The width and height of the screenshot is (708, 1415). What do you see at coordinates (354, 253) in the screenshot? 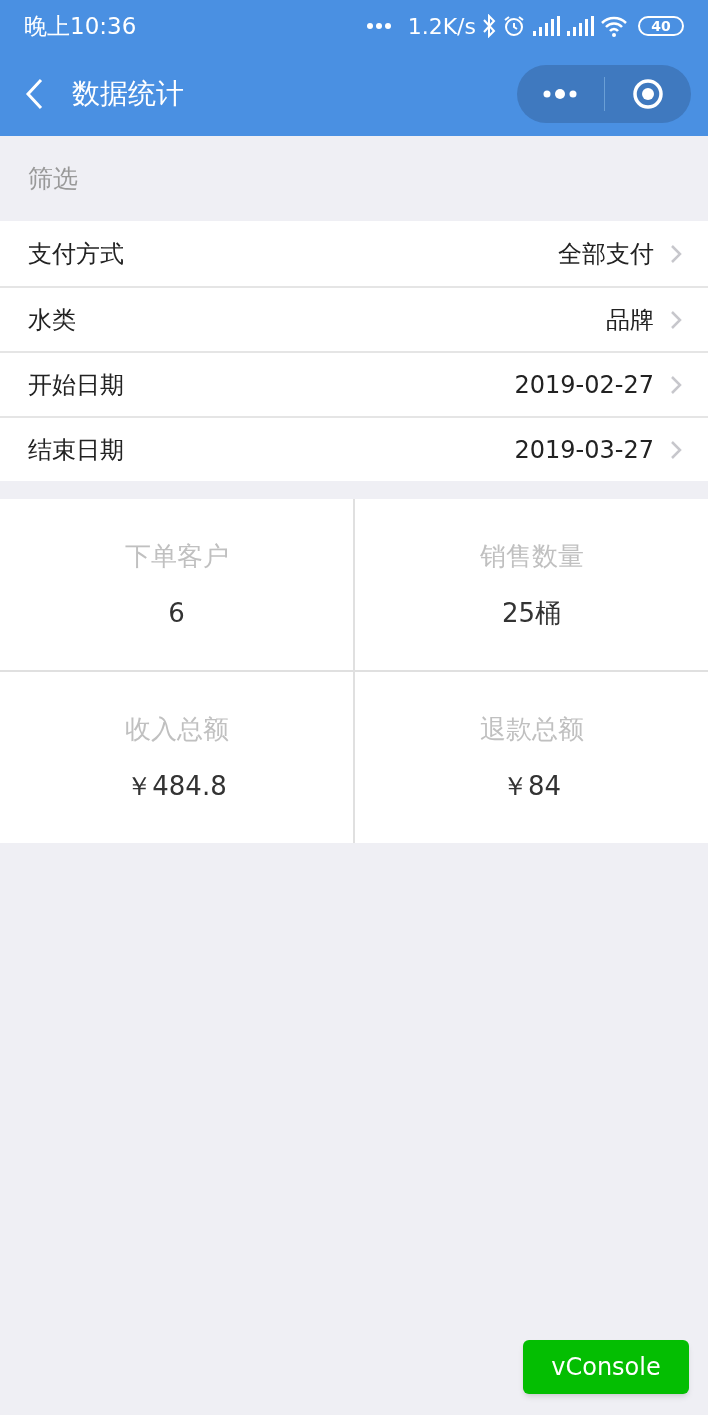
I see `filter-row: 支付方式 全部支付` at bounding box center [354, 253].